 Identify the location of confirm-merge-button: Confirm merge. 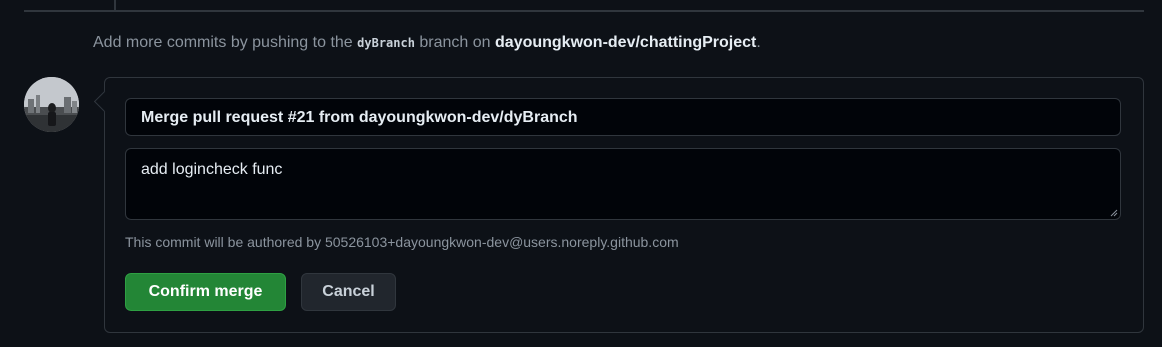
(205, 292).